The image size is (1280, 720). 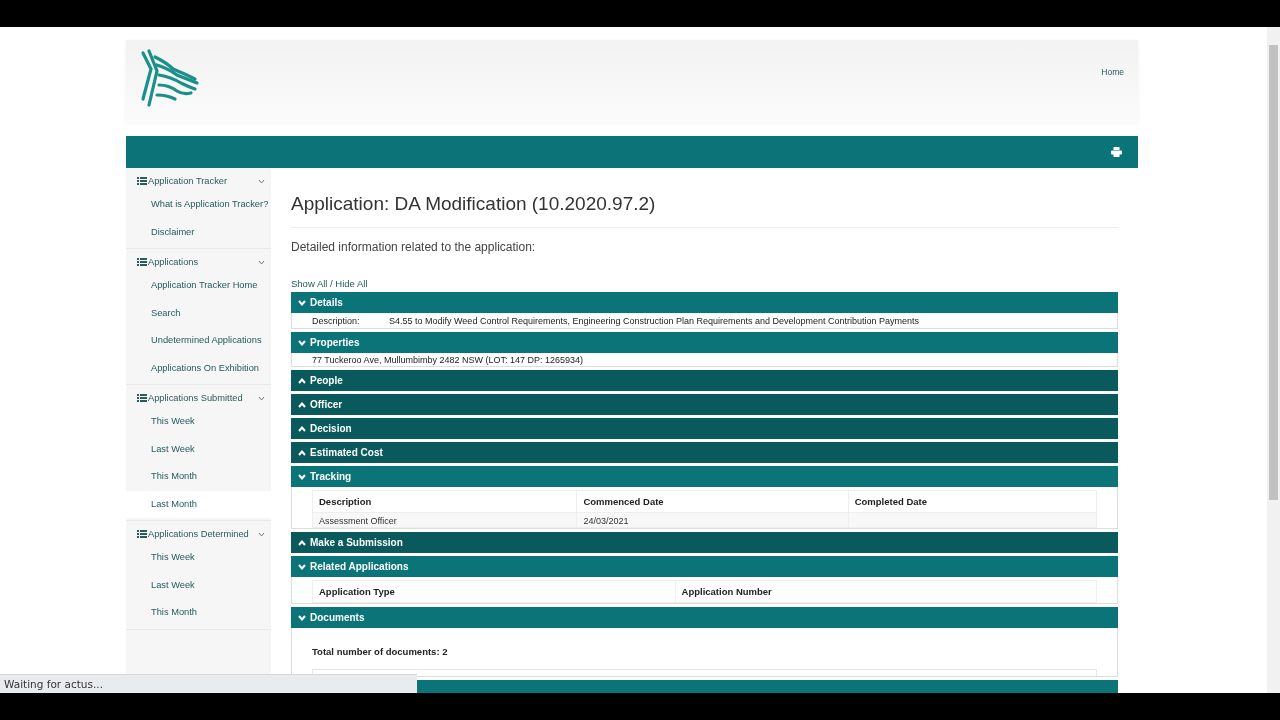 What do you see at coordinates (1273, 360) in the screenshot?
I see `scrollbar` at bounding box center [1273, 360].